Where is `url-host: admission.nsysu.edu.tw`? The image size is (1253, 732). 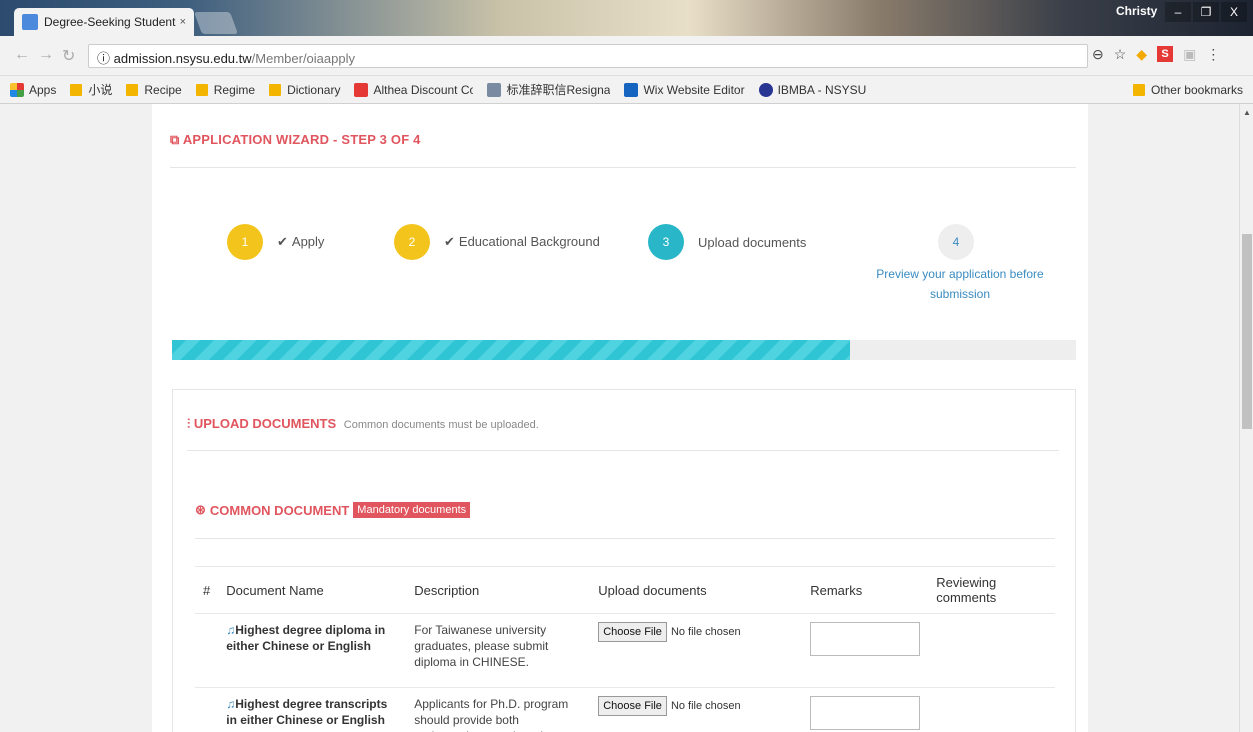
url-host: admission.nsysu.edu.tw is located at coordinates (182, 58).